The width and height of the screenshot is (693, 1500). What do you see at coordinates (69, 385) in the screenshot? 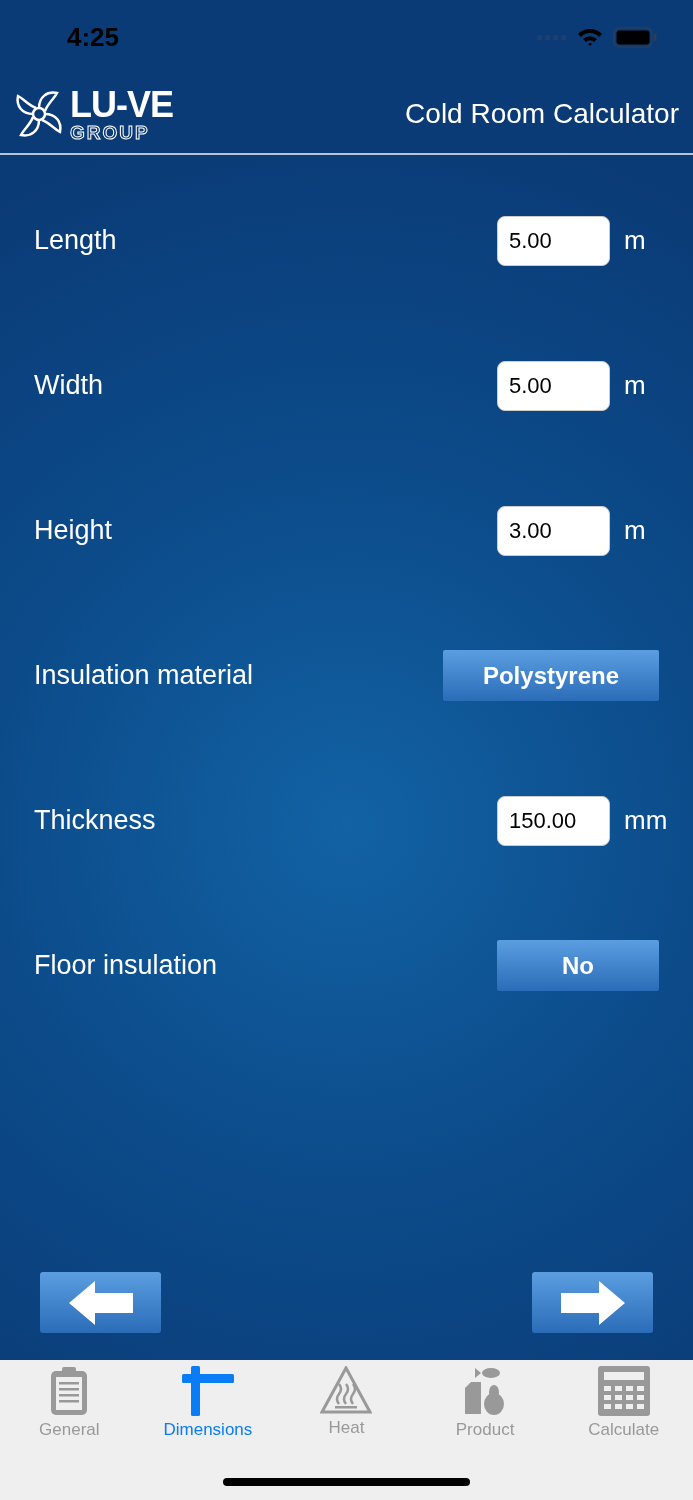
I see `field-label: Width` at bounding box center [69, 385].